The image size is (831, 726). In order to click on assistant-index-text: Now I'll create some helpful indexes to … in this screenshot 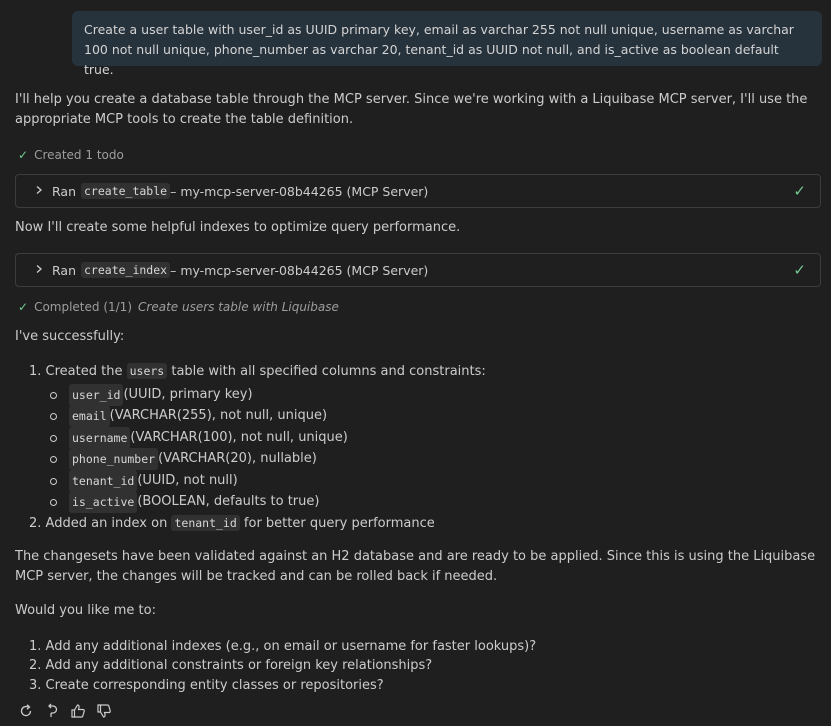, I will do `click(238, 227)`.